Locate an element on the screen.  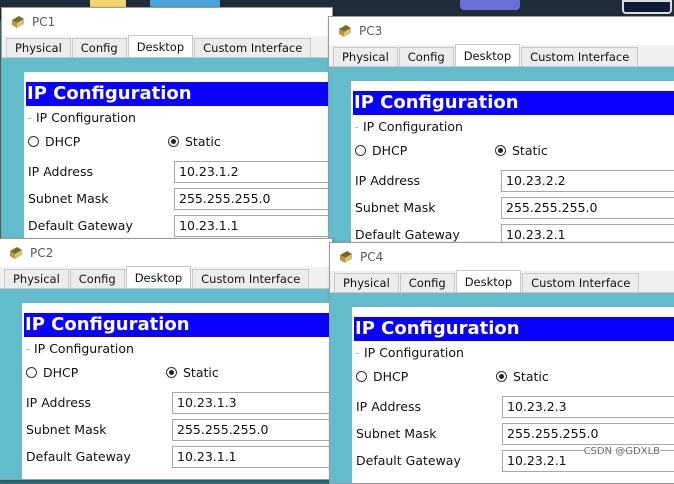
window-titlebar: PC2 is located at coordinates (166, 253).